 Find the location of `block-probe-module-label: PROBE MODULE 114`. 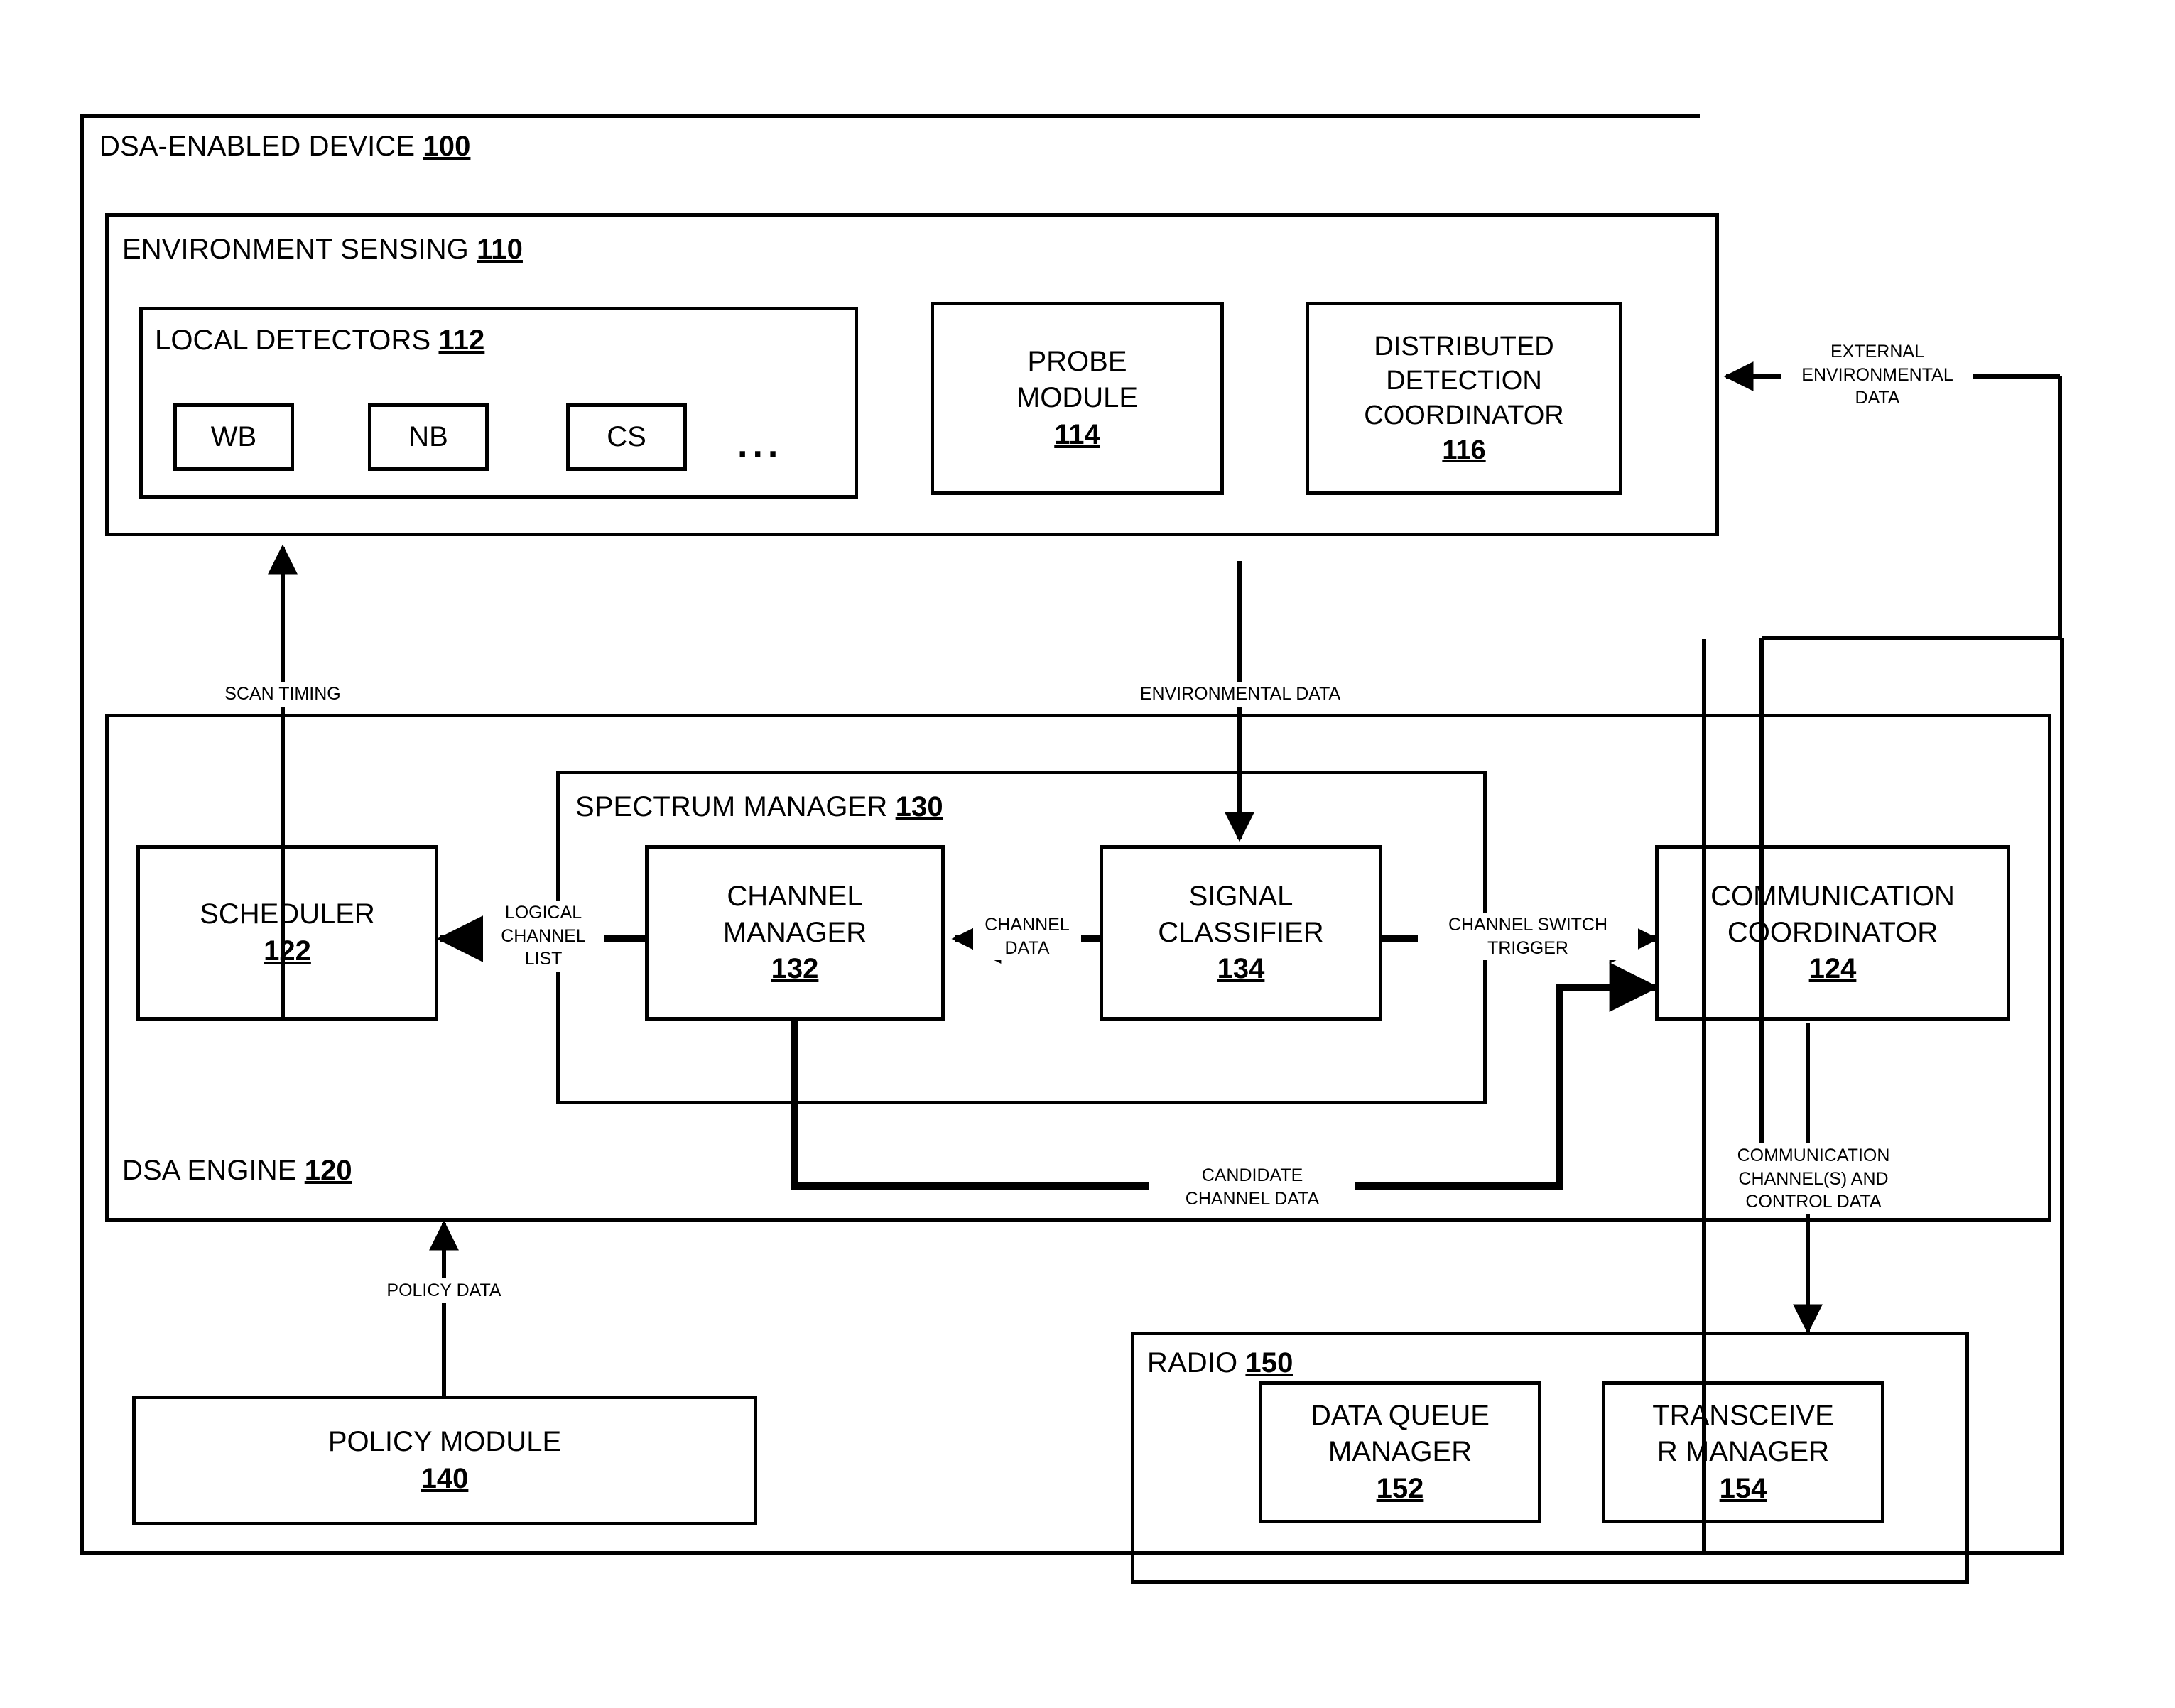

block-probe-module-label: PROBE MODULE 114 is located at coordinates (1077, 399).